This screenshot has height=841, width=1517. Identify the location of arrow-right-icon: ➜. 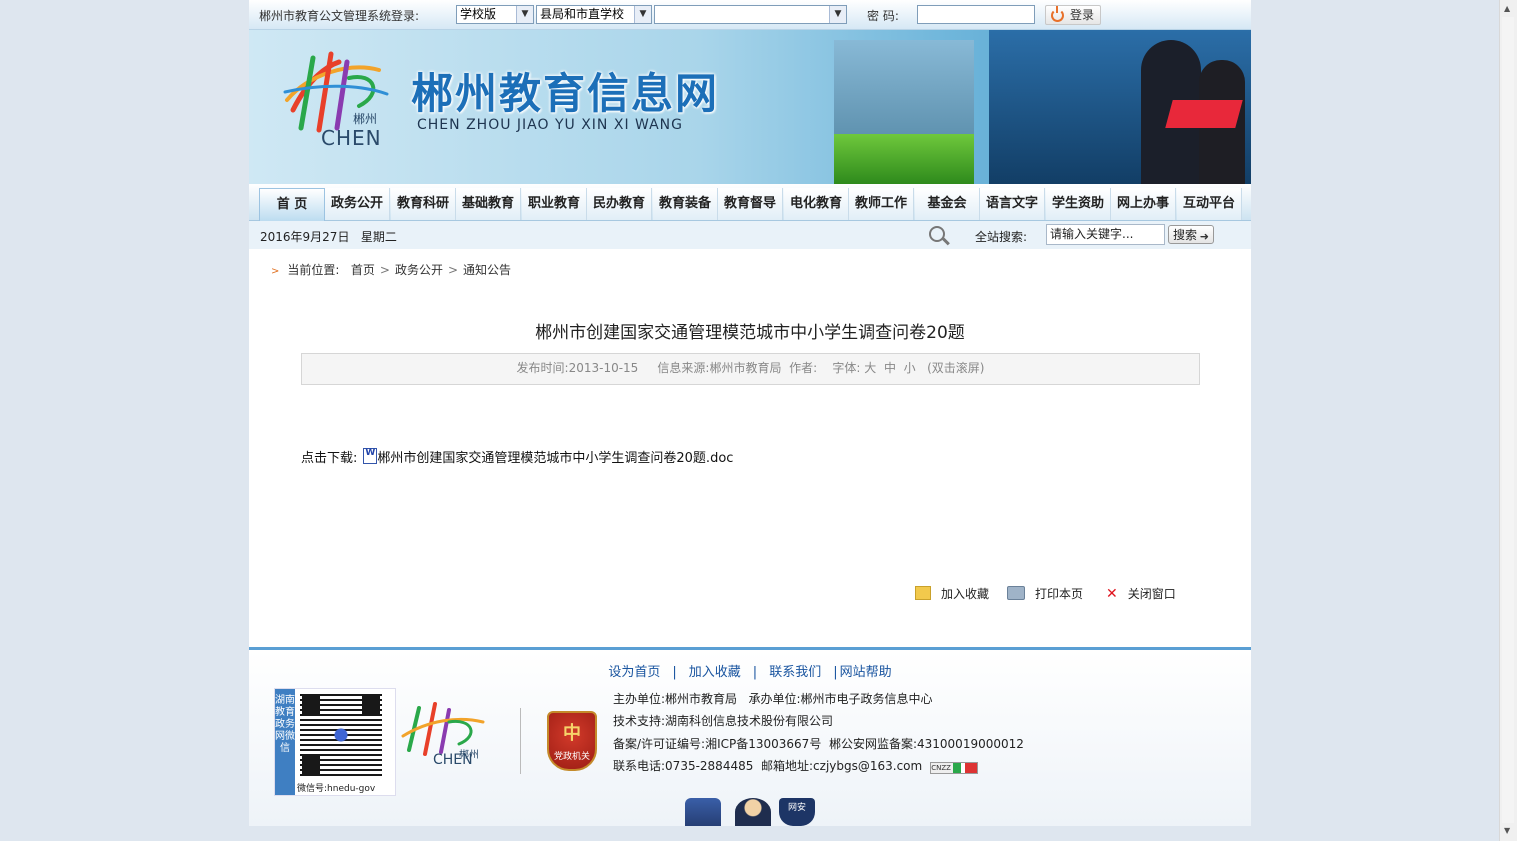
(1204, 236).